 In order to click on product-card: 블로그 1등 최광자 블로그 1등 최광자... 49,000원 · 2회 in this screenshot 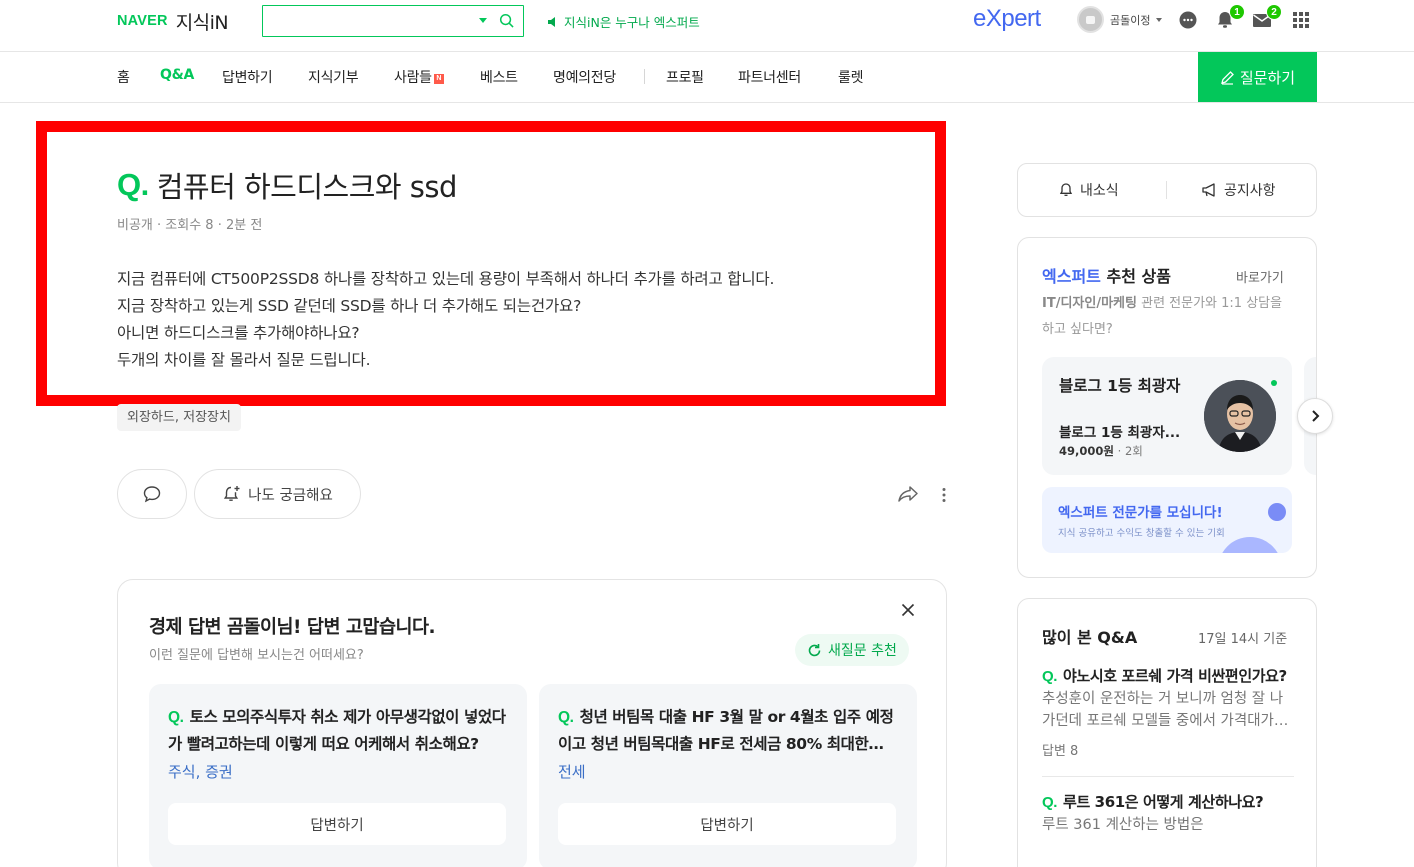, I will do `click(1167, 416)`.